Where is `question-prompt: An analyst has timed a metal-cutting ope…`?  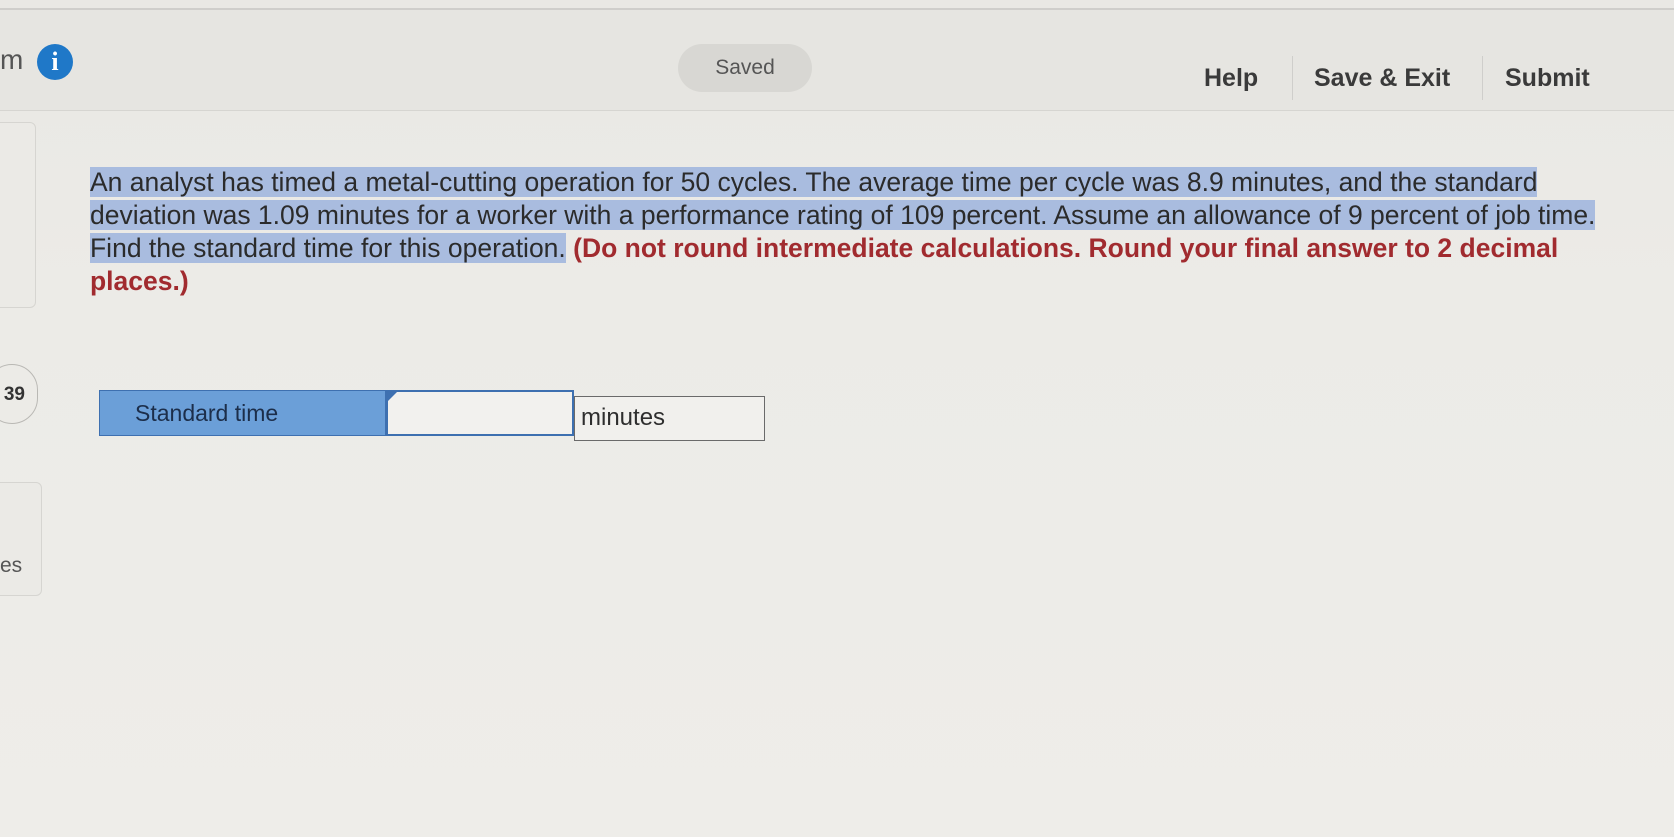 question-prompt: An analyst has timed a metal-cutting ope… is located at coordinates (850, 232).